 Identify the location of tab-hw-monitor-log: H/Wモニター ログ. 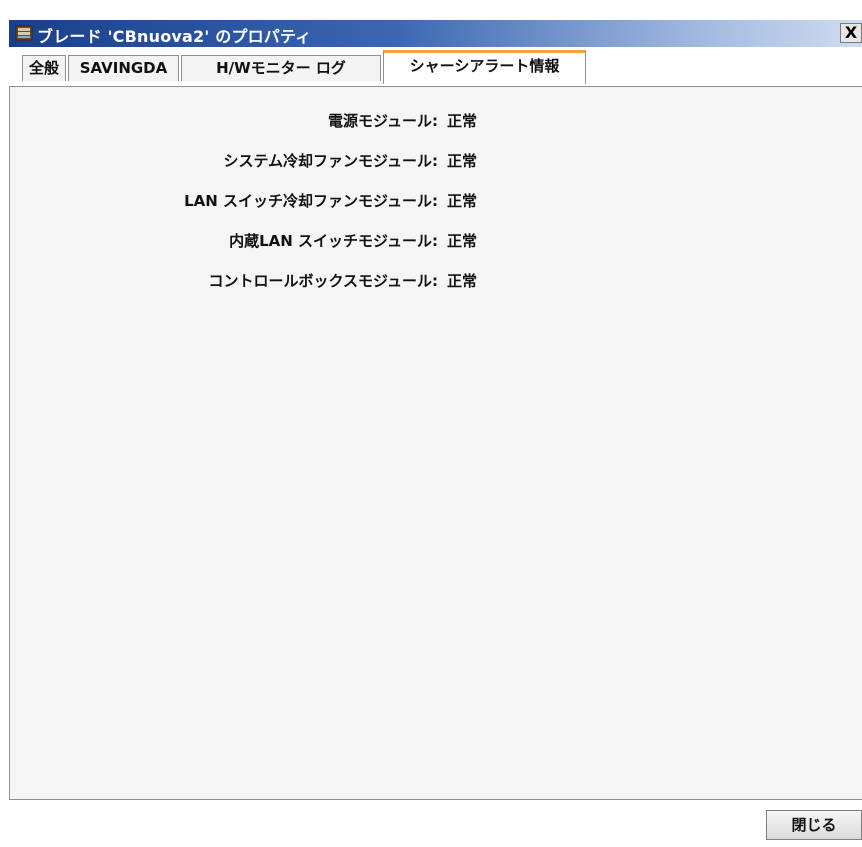
(281, 68).